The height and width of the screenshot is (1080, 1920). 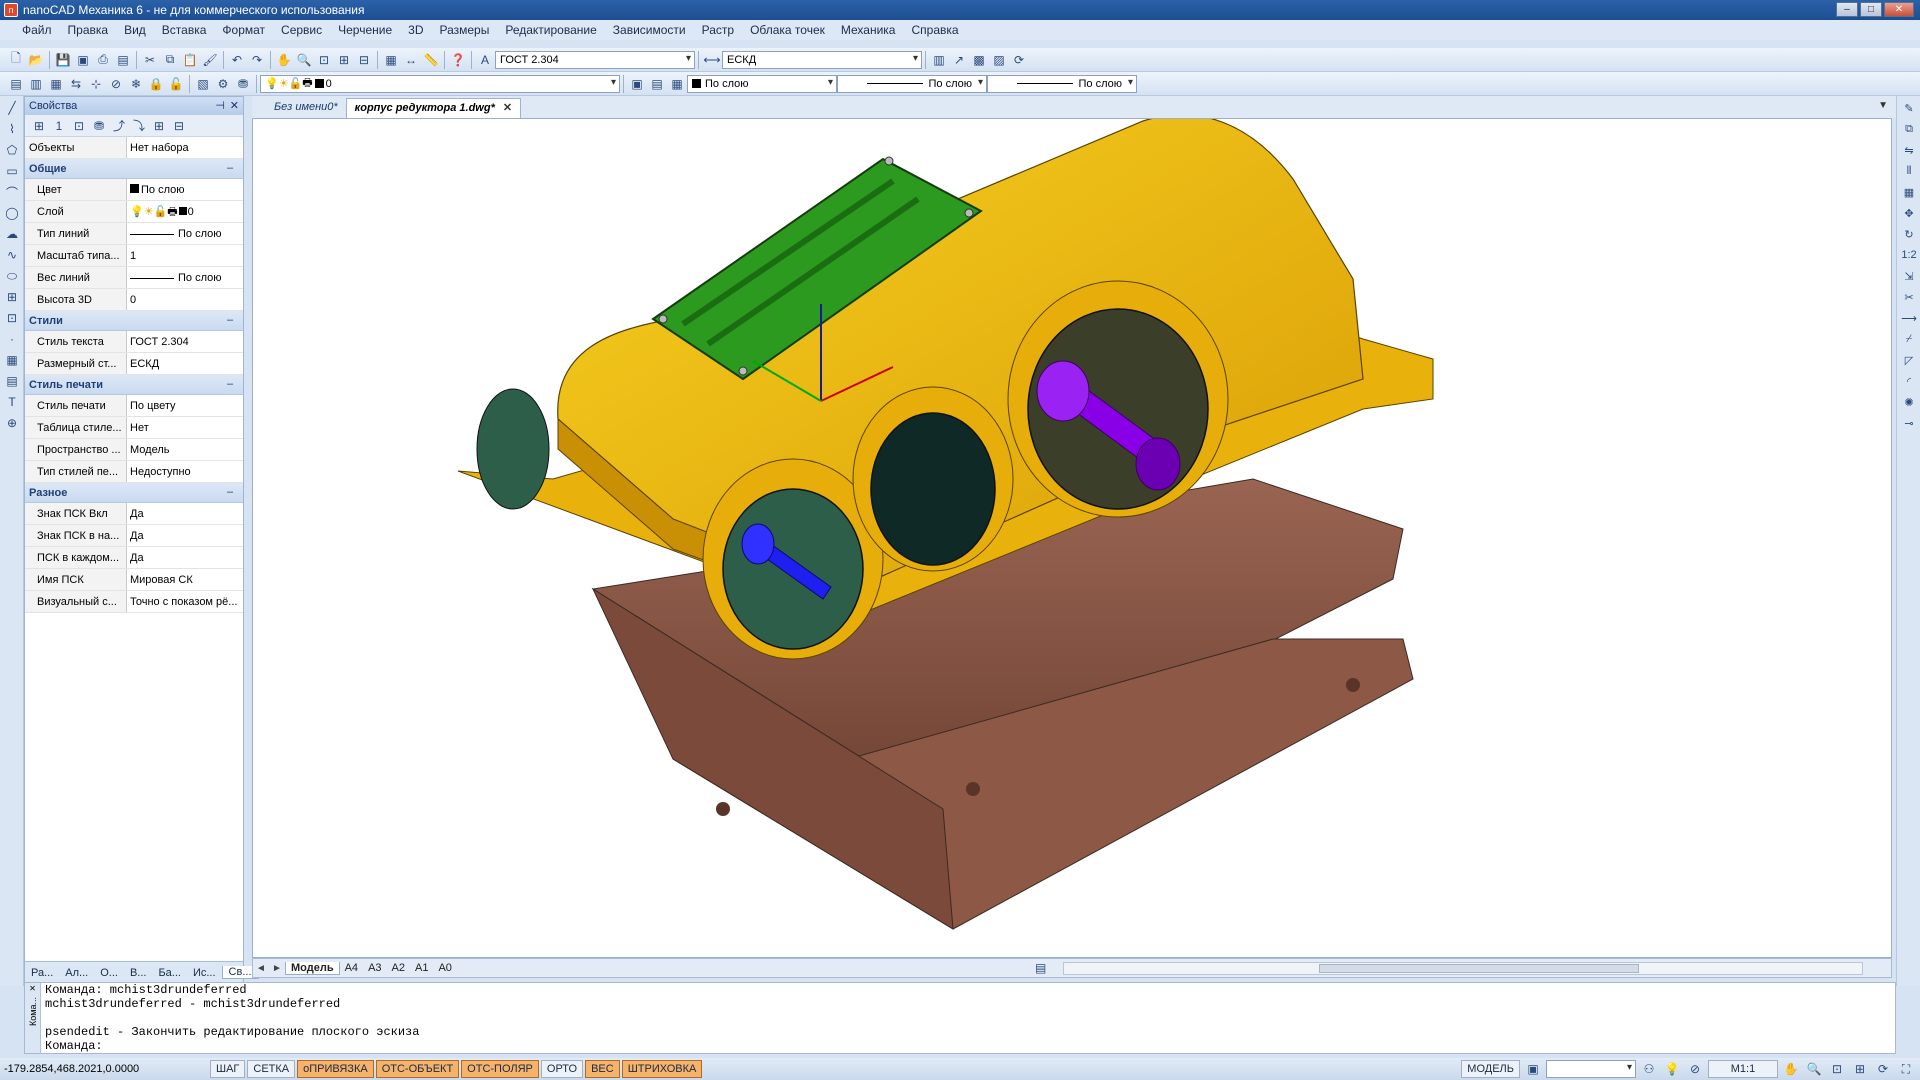 I want to click on layer-delete-icon: ▦, so click(x=677, y=84).